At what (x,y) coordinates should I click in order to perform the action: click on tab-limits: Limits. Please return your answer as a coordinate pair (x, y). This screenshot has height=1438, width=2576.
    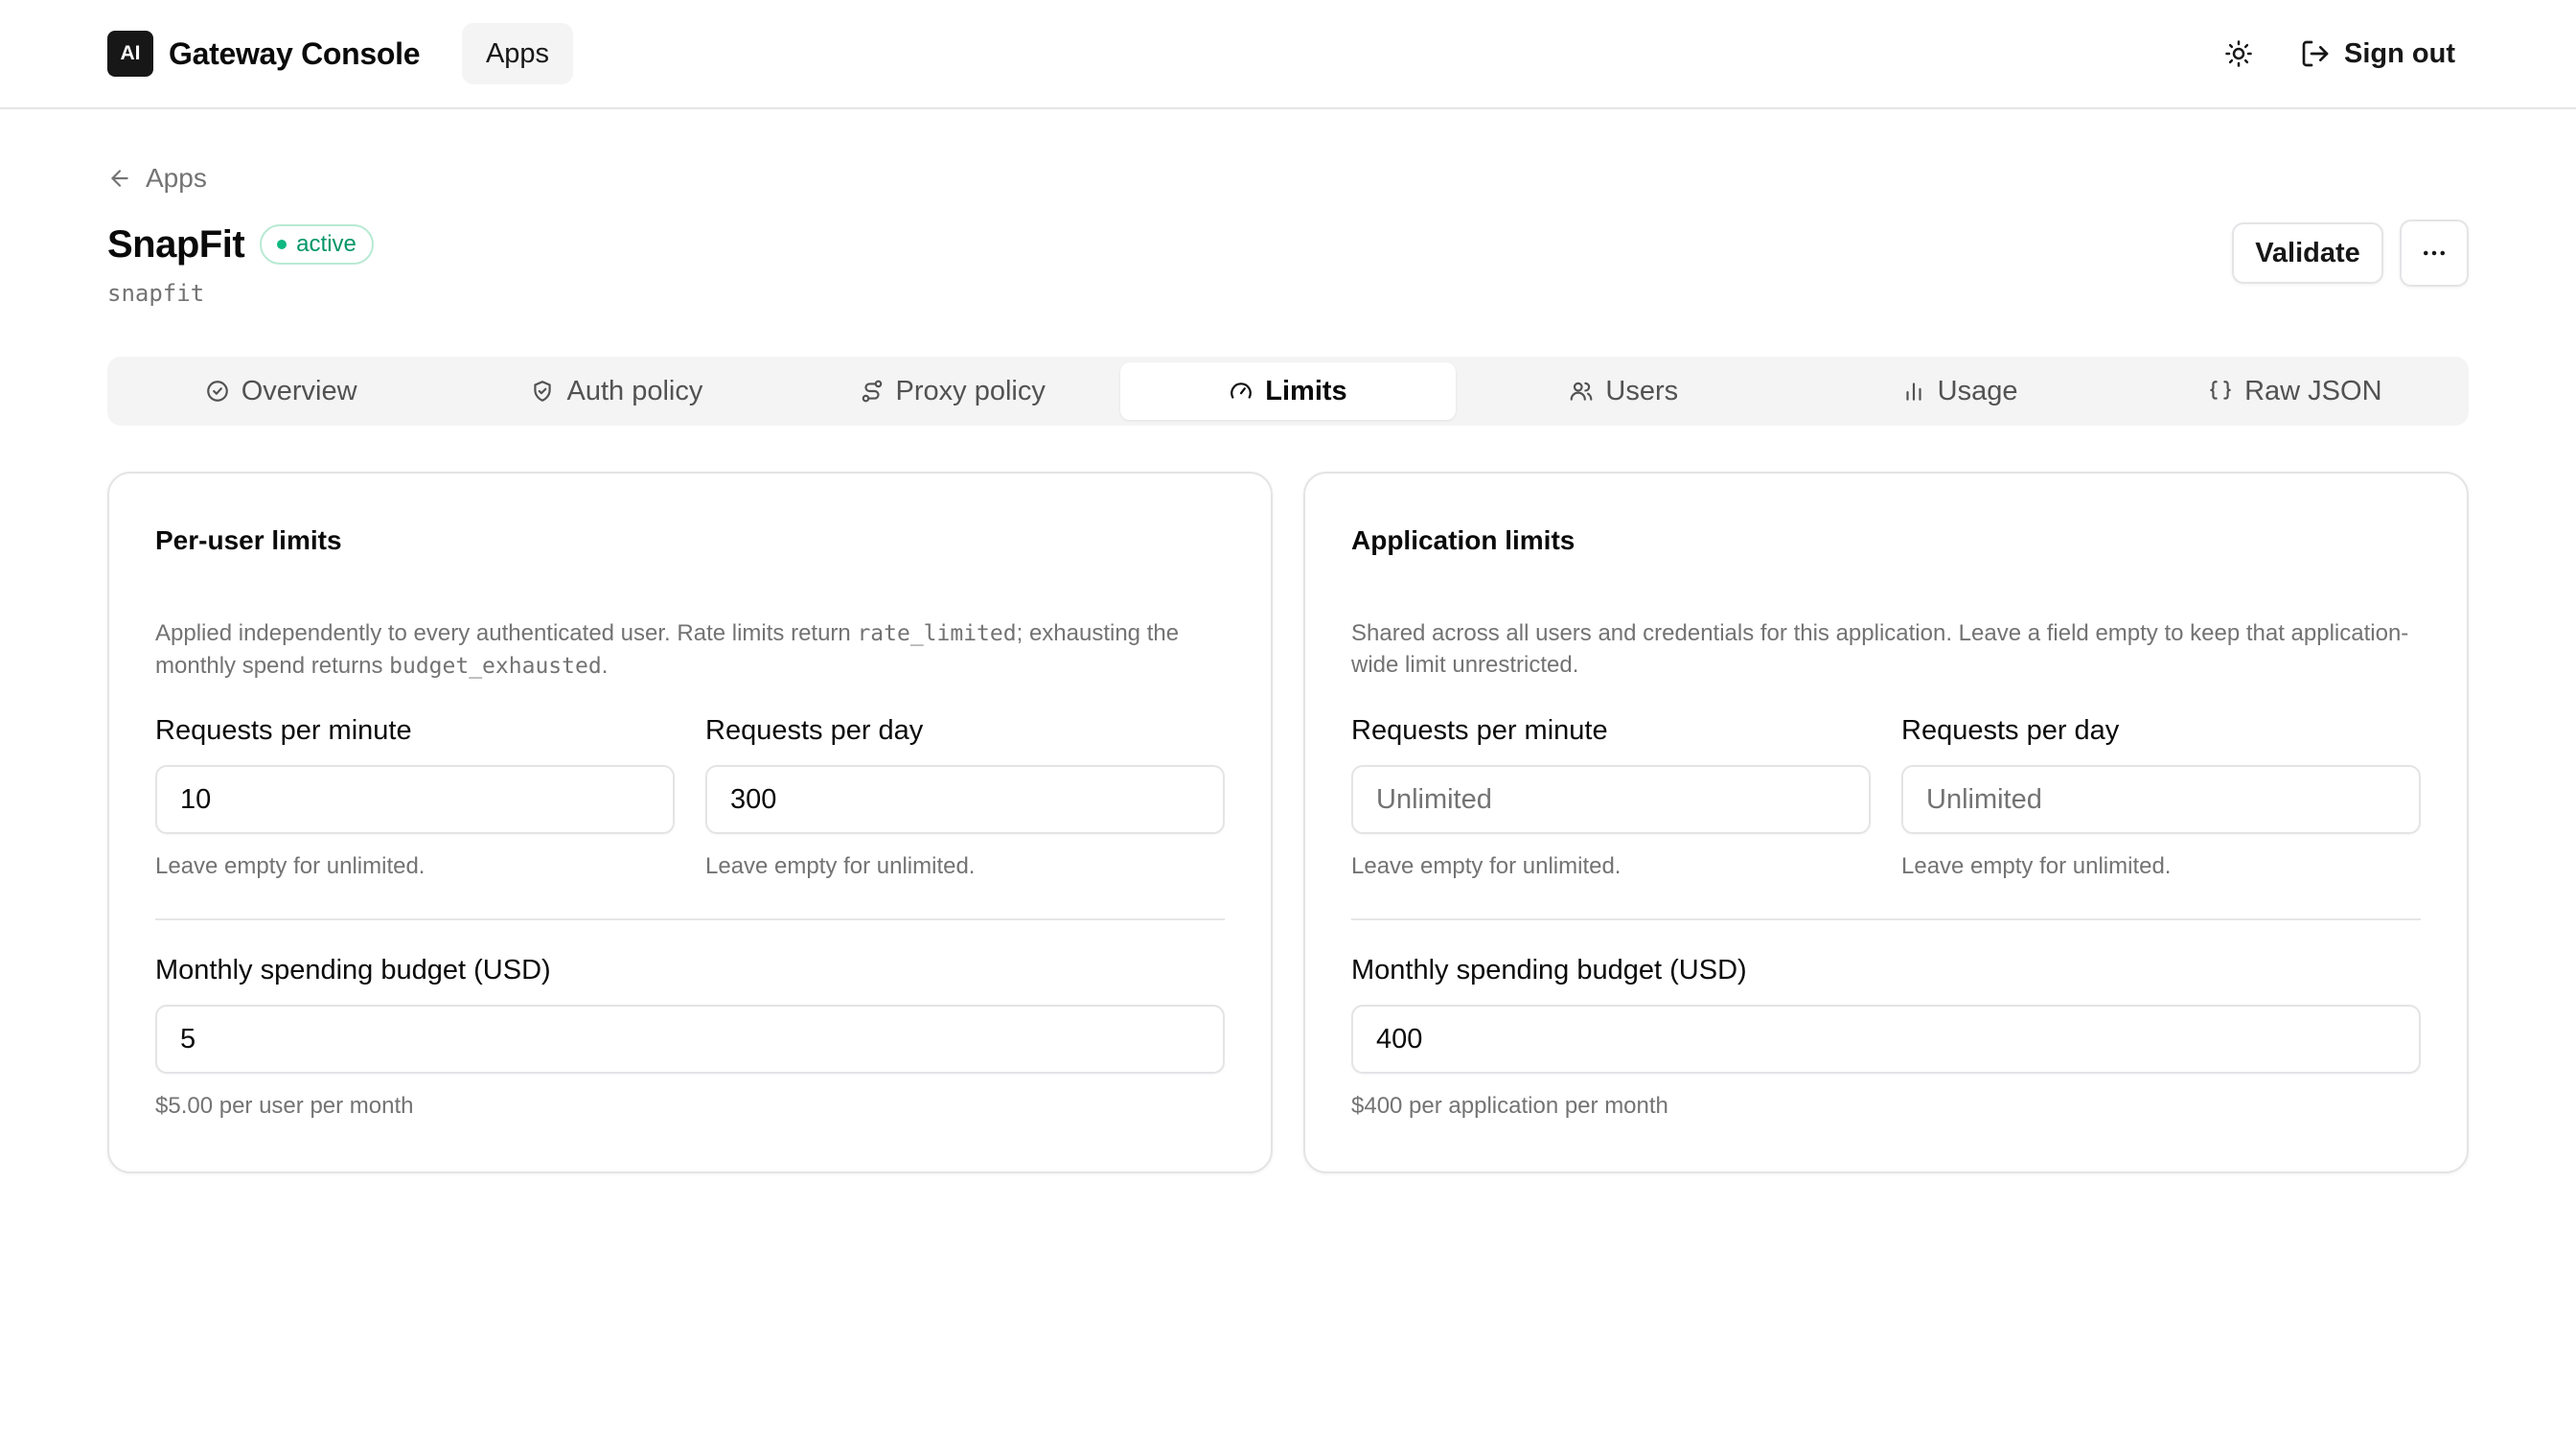
    Looking at the image, I should click on (1288, 391).